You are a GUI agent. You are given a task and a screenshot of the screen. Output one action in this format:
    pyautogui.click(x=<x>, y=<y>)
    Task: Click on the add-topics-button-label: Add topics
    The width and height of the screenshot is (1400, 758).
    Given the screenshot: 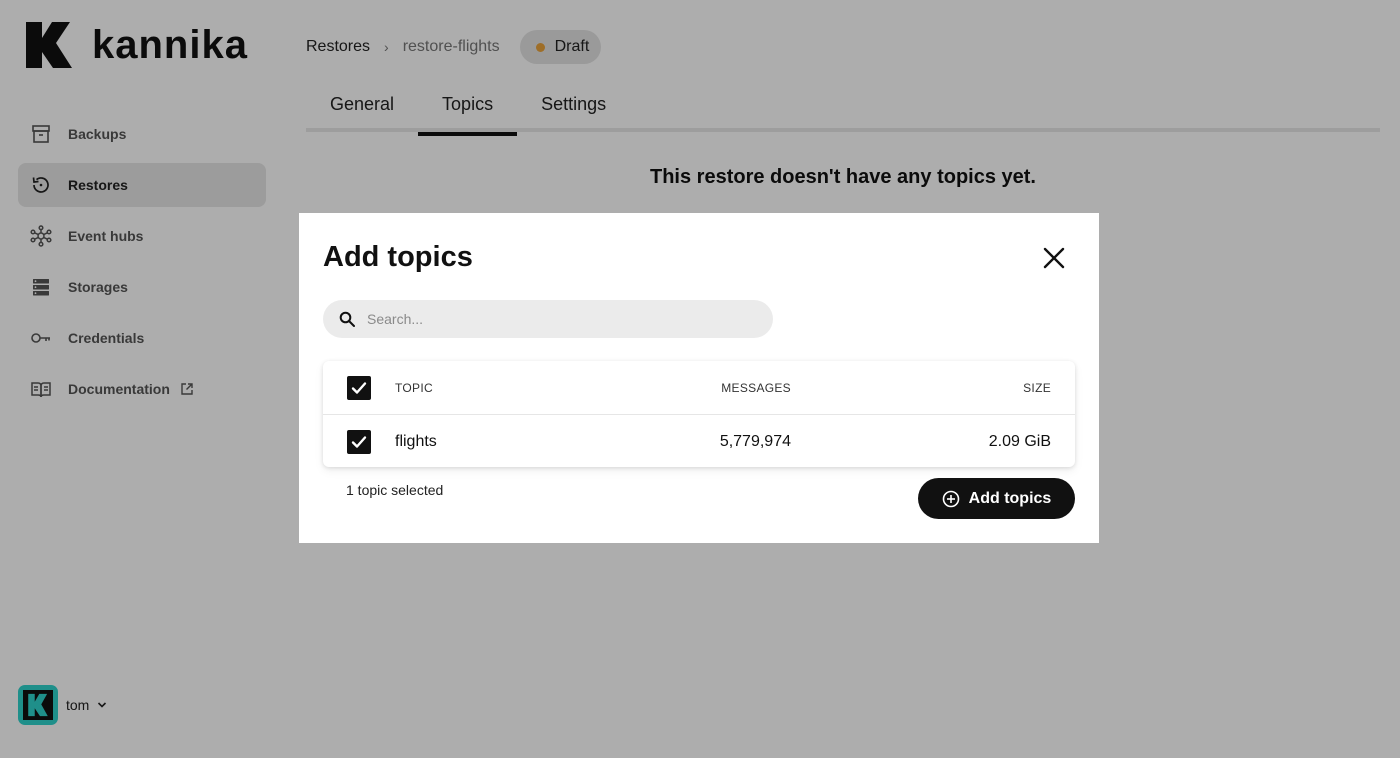 What is the action you would take?
    pyautogui.click(x=1010, y=498)
    